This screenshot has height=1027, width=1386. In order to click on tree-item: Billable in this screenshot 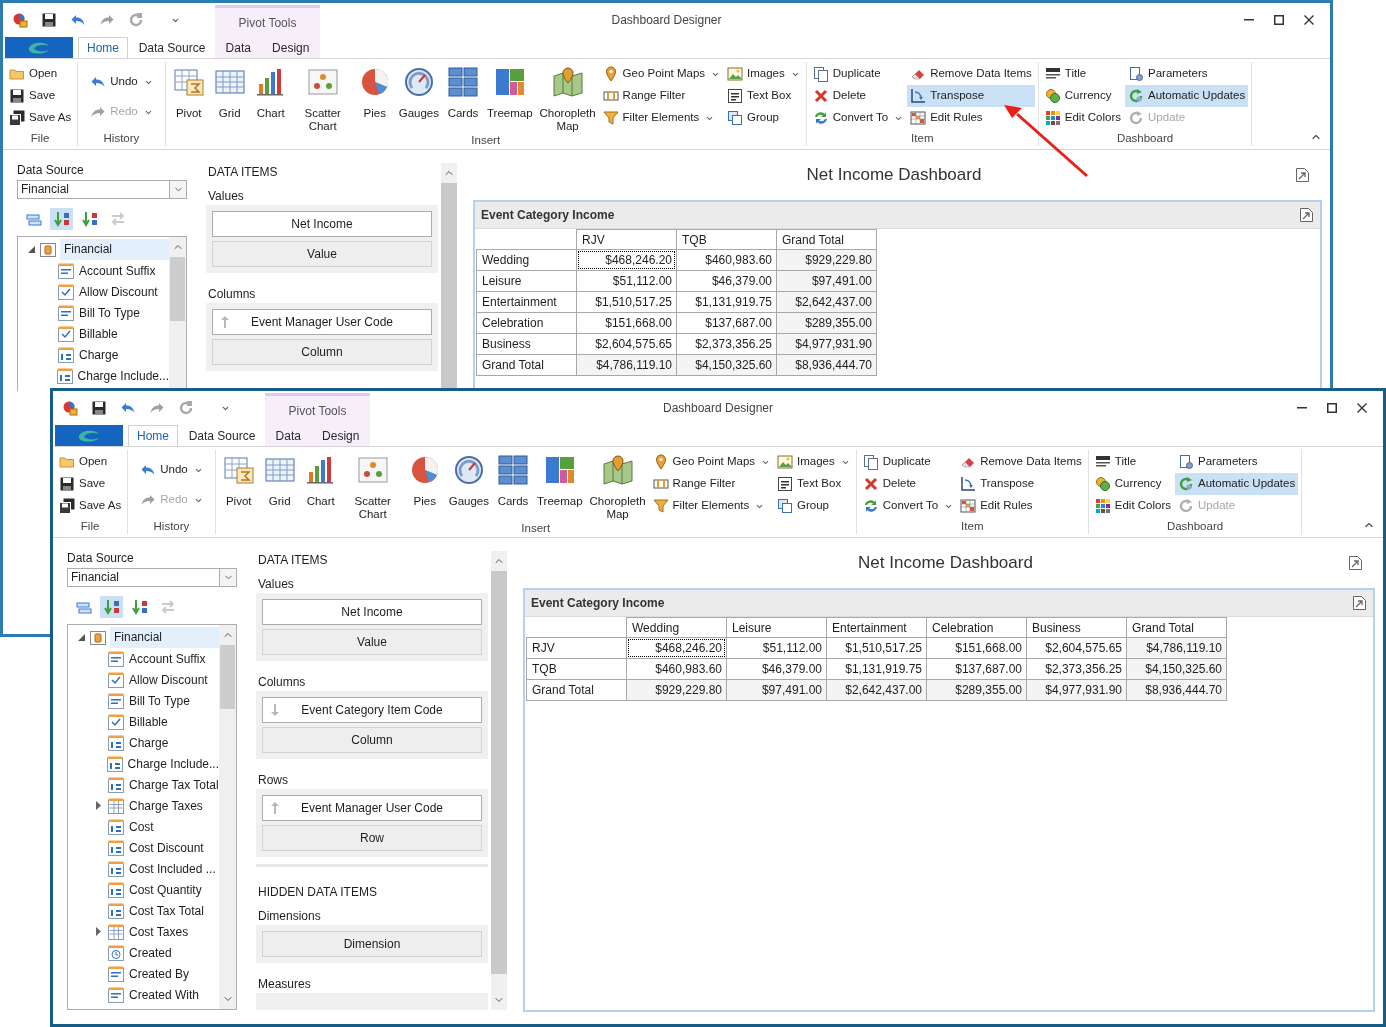, I will do `click(98, 333)`.